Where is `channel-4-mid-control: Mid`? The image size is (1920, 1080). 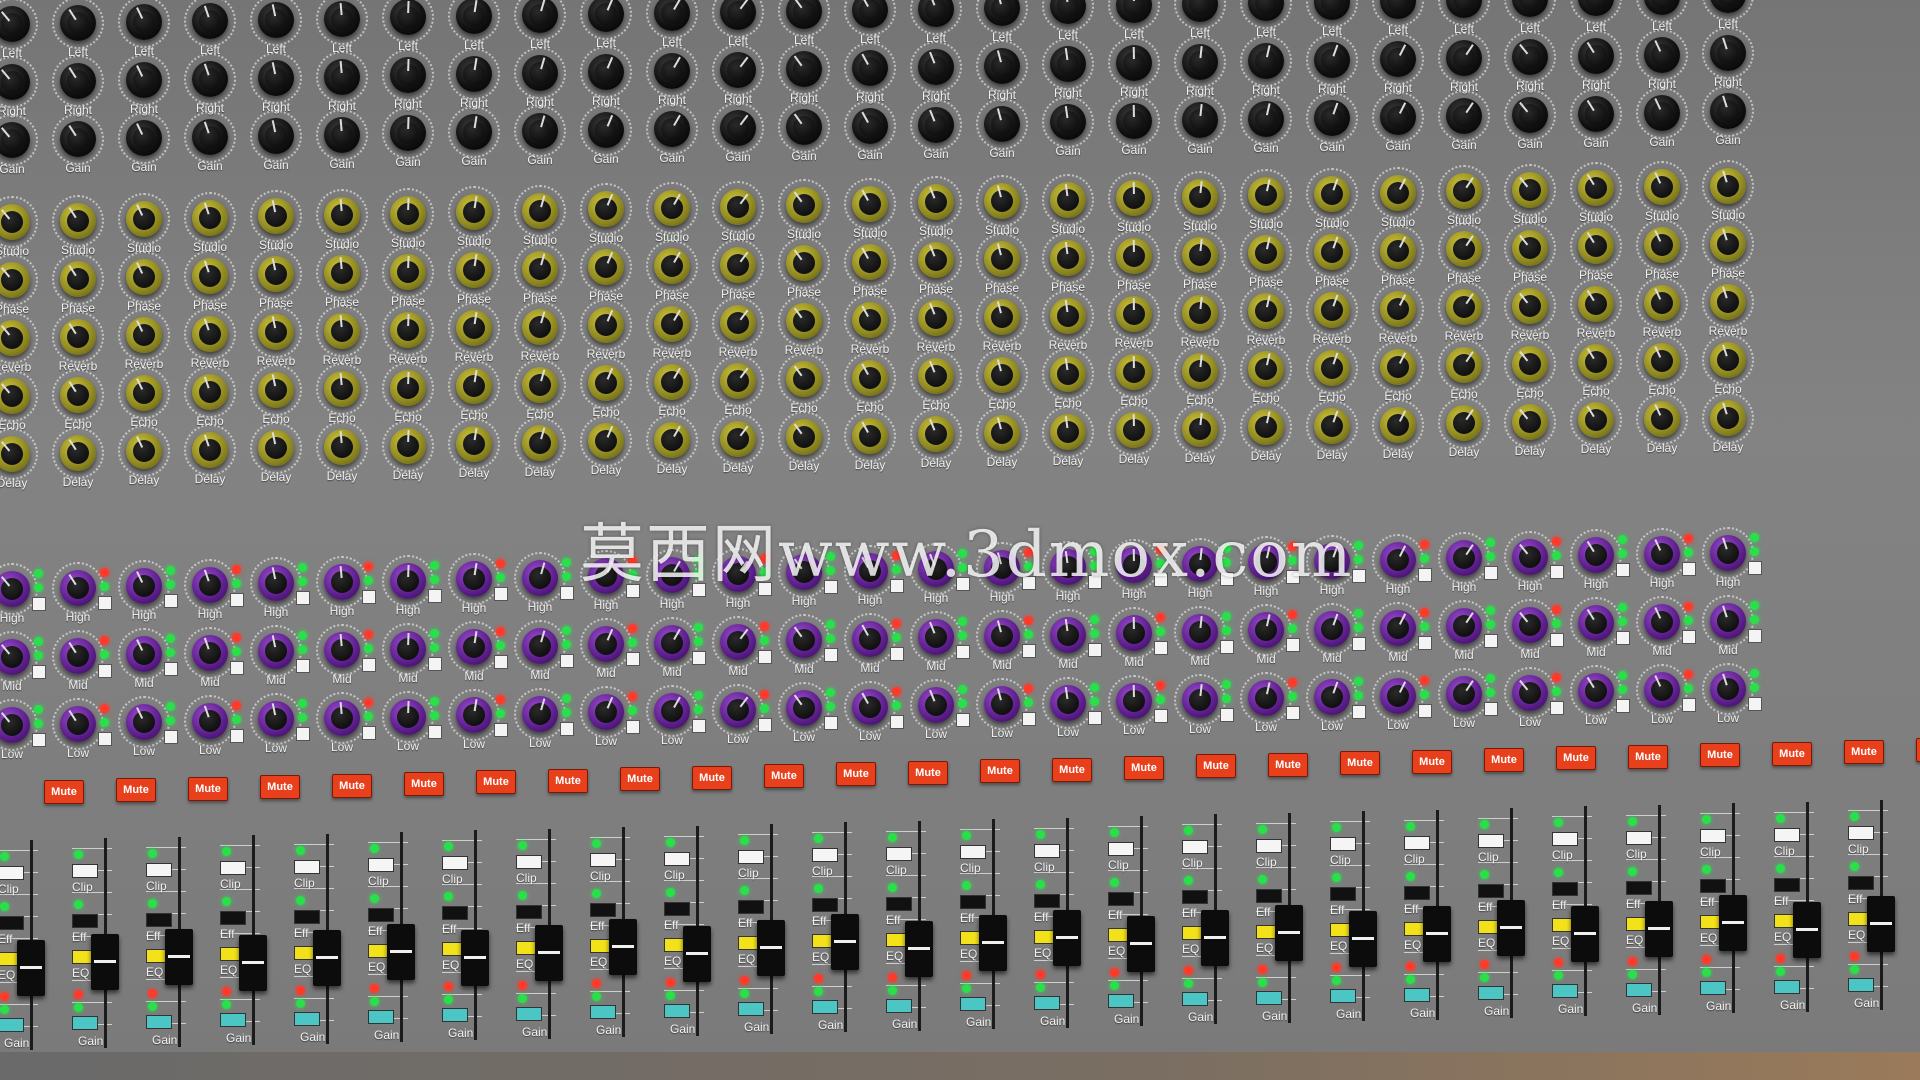 channel-4-mid-control: Mid is located at coordinates (211, 662).